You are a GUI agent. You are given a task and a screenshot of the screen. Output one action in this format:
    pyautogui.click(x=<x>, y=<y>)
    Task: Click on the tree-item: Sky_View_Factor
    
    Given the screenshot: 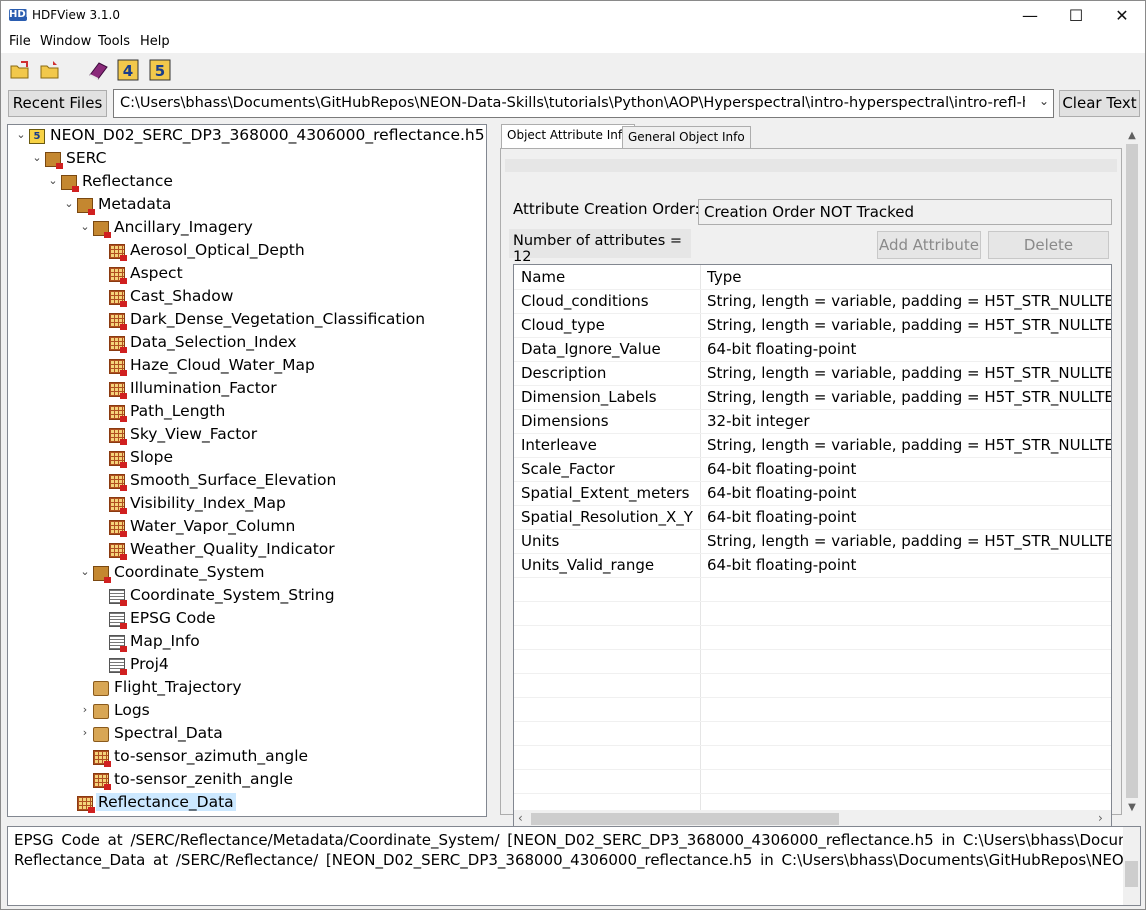 What is the action you would take?
    pyautogui.click(x=247, y=436)
    